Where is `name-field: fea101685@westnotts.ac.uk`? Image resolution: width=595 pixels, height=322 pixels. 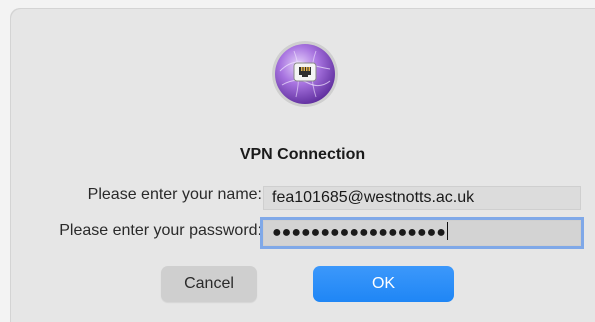 name-field: fea101685@westnotts.ac.uk is located at coordinates (422, 198).